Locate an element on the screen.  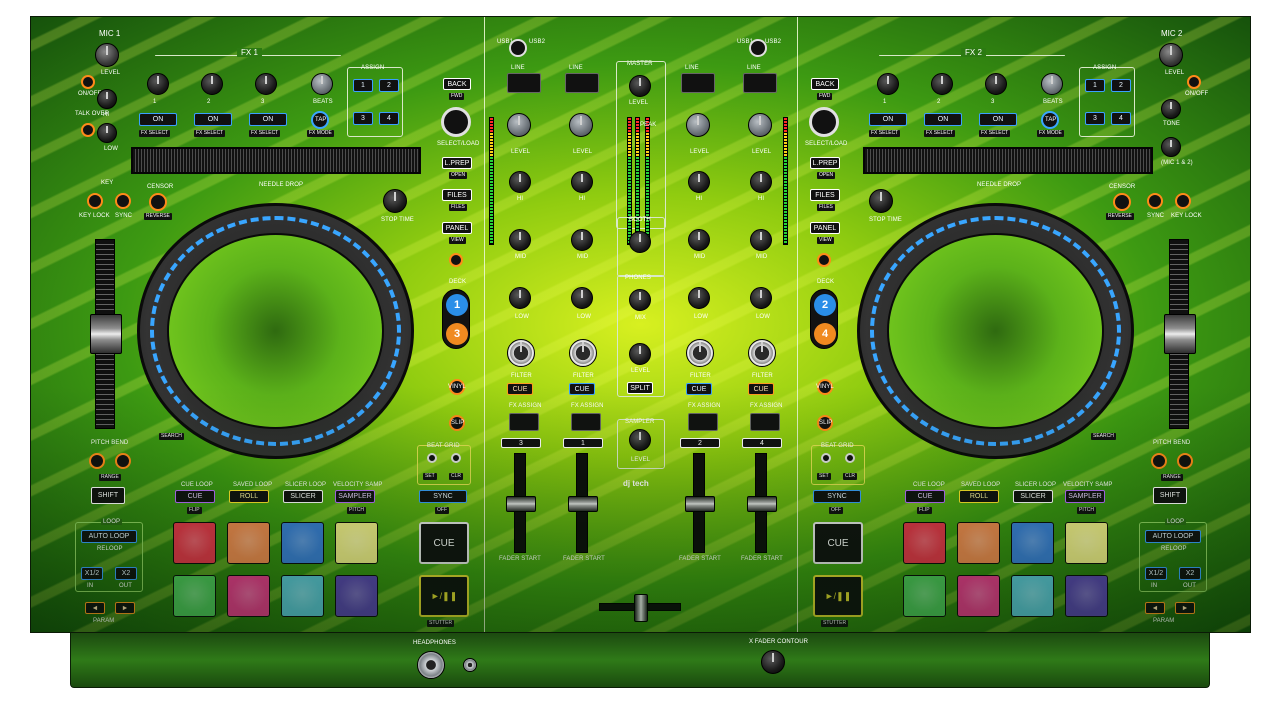
loop-double-button-left: X2 is located at coordinates (126, 573).